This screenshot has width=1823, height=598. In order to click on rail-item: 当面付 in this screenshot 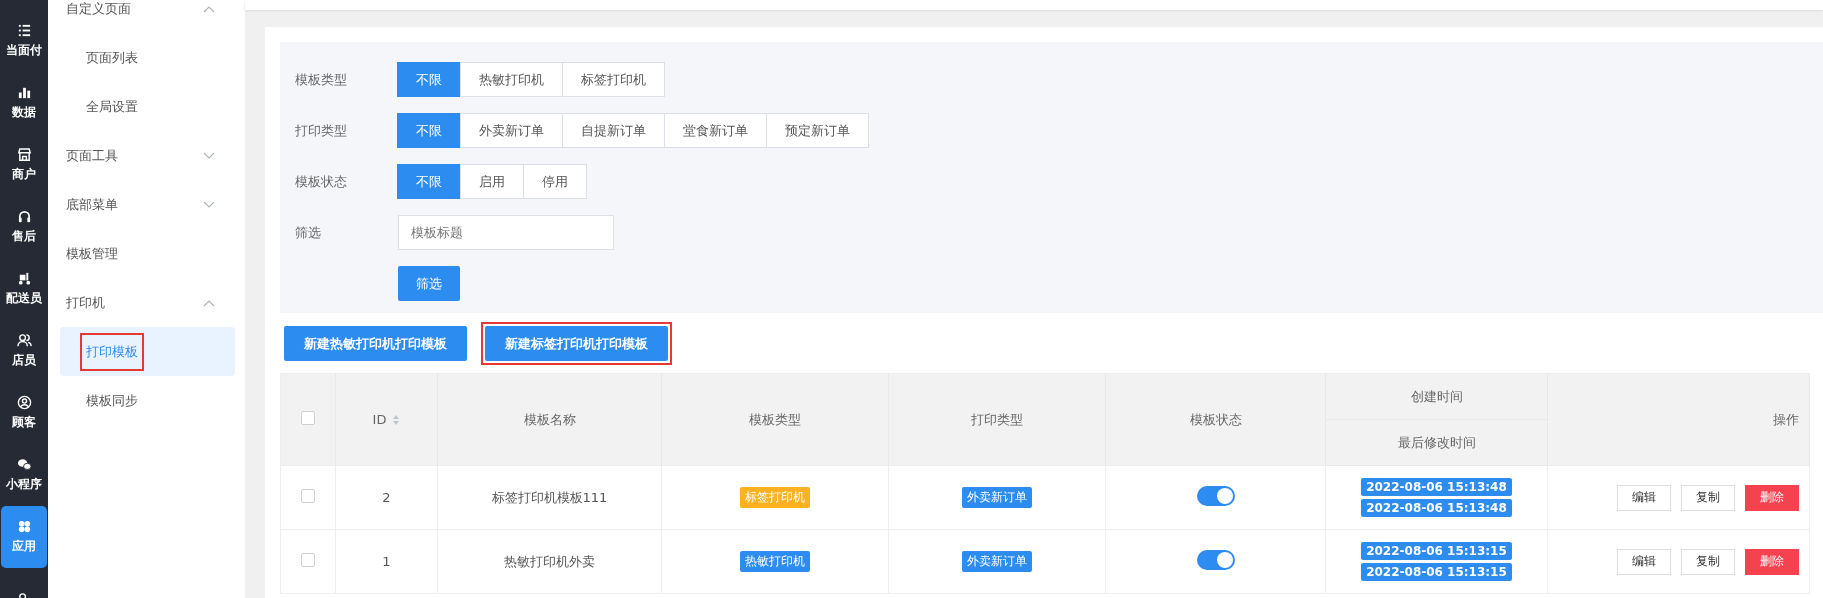, I will do `click(24, 41)`.